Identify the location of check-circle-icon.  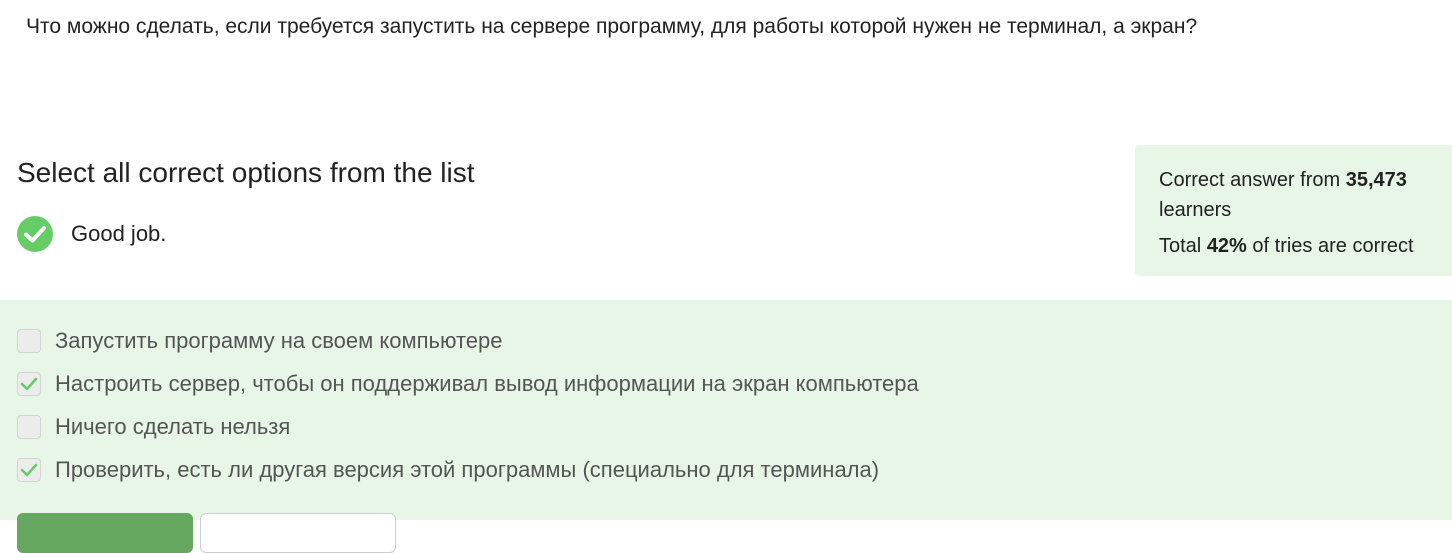
(35, 234).